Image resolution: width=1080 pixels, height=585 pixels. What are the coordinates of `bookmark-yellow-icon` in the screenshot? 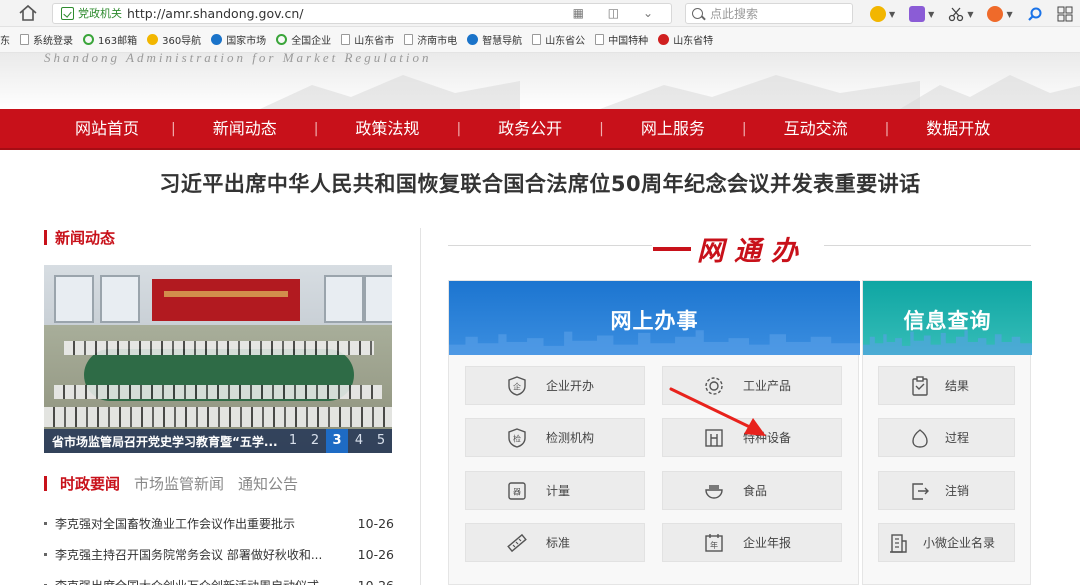 It's located at (153, 39).